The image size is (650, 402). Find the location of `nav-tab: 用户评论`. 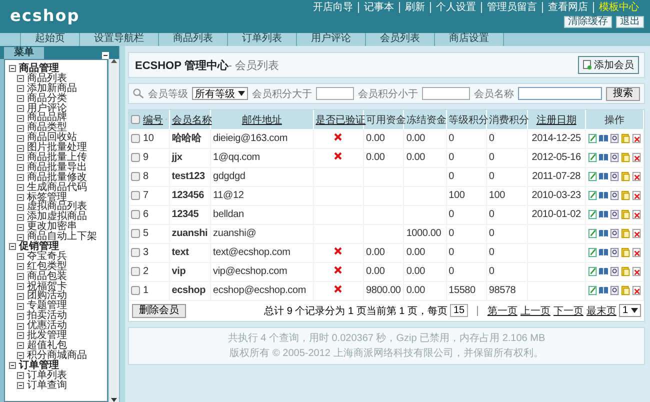

nav-tab: 用户评论 is located at coordinates (331, 39).